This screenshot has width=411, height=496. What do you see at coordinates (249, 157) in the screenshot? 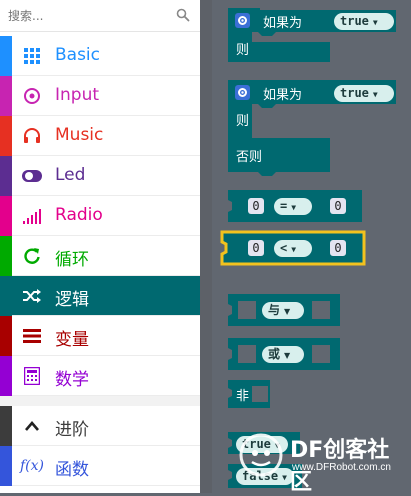
I see `else-label: 否则` at bounding box center [249, 157].